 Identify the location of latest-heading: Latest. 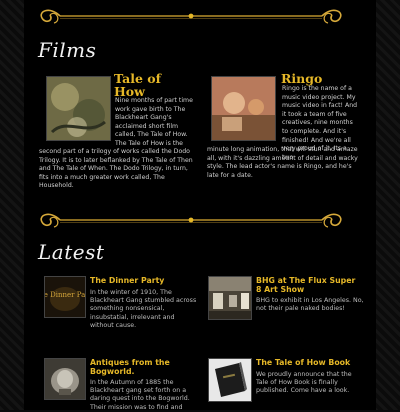
(71, 252).